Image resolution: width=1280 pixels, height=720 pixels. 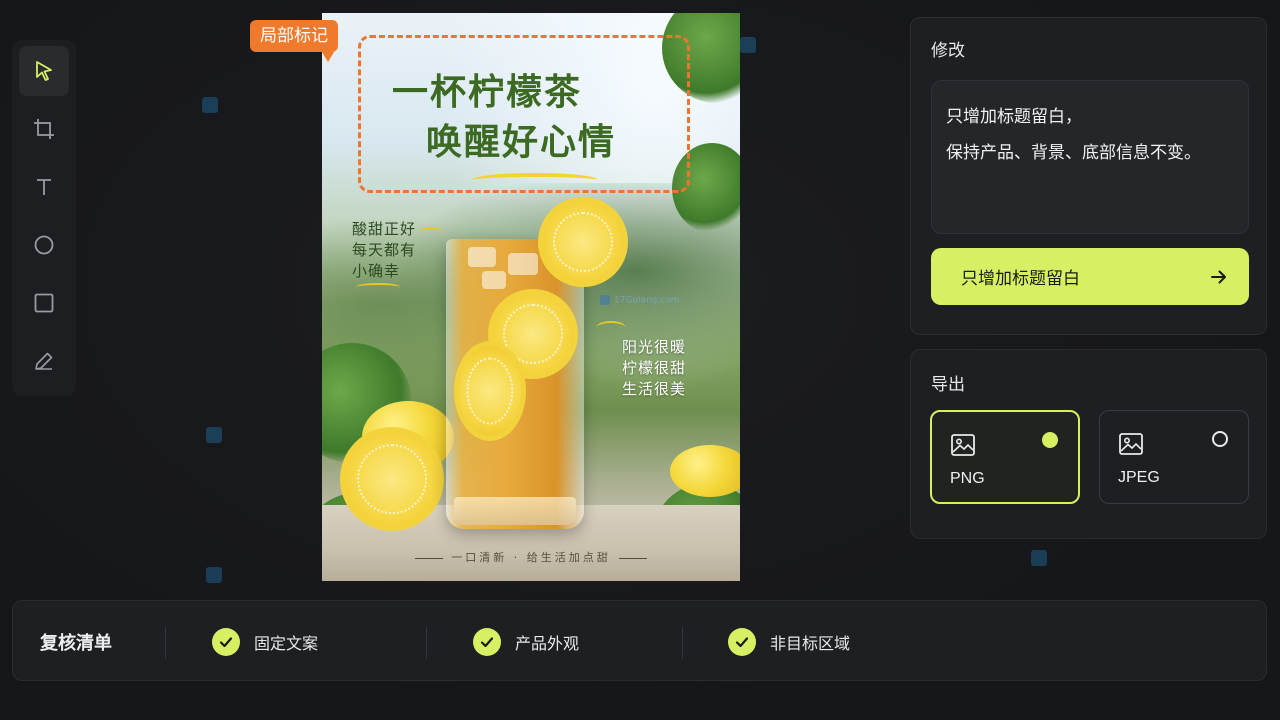 I want to click on rectangle-tool-button, so click(x=44, y=303).